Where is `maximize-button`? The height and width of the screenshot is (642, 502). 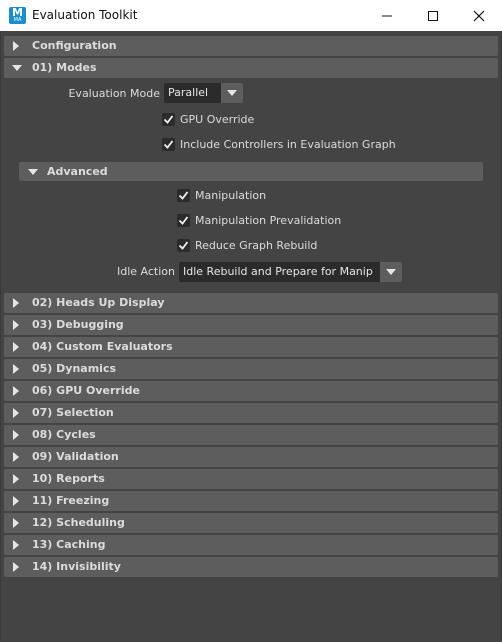
maximize-button is located at coordinates (433, 15).